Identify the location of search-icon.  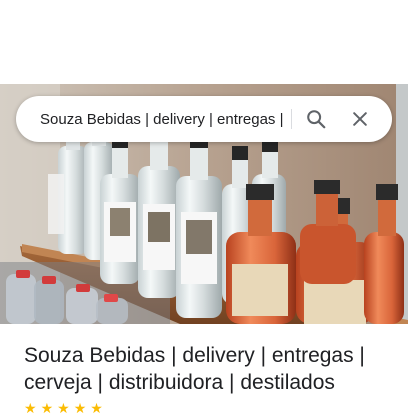
(316, 119).